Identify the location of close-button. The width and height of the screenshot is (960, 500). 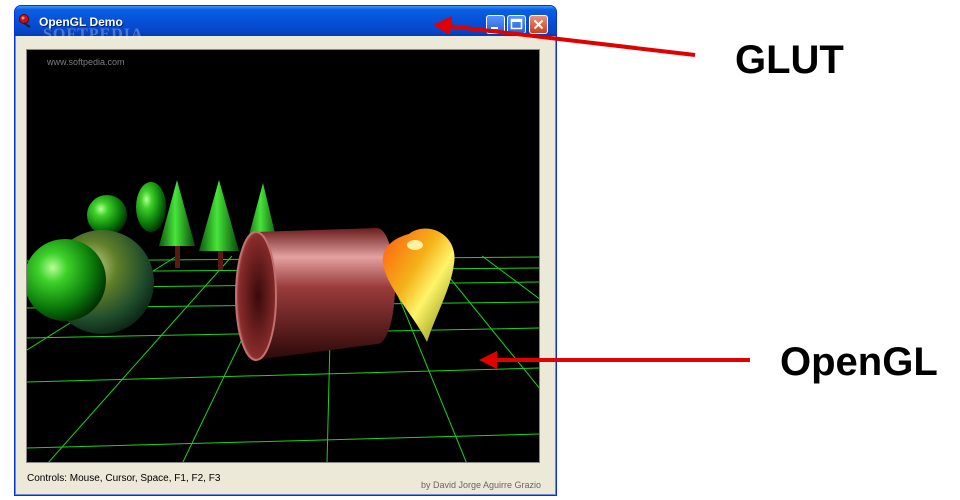
(538, 24).